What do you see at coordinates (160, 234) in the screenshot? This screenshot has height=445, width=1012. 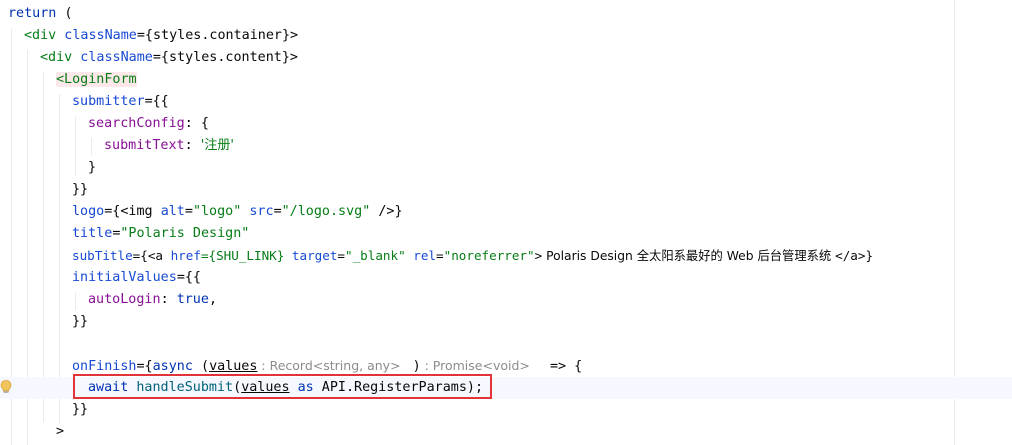 I see `code-line: title="Polaris Design"` at bounding box center [160, 234].